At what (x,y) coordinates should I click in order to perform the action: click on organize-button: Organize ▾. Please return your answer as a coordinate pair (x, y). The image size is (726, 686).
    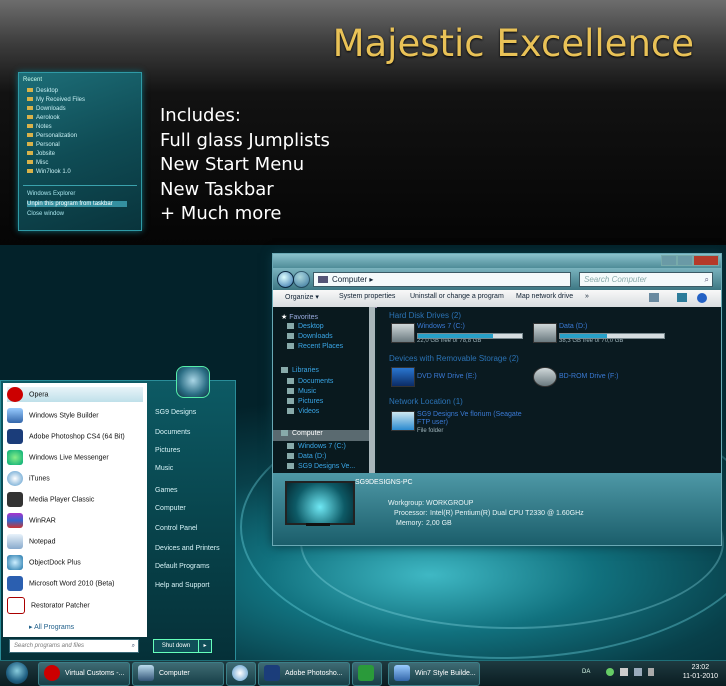
    Looking at the image, I should click on (302, 297).